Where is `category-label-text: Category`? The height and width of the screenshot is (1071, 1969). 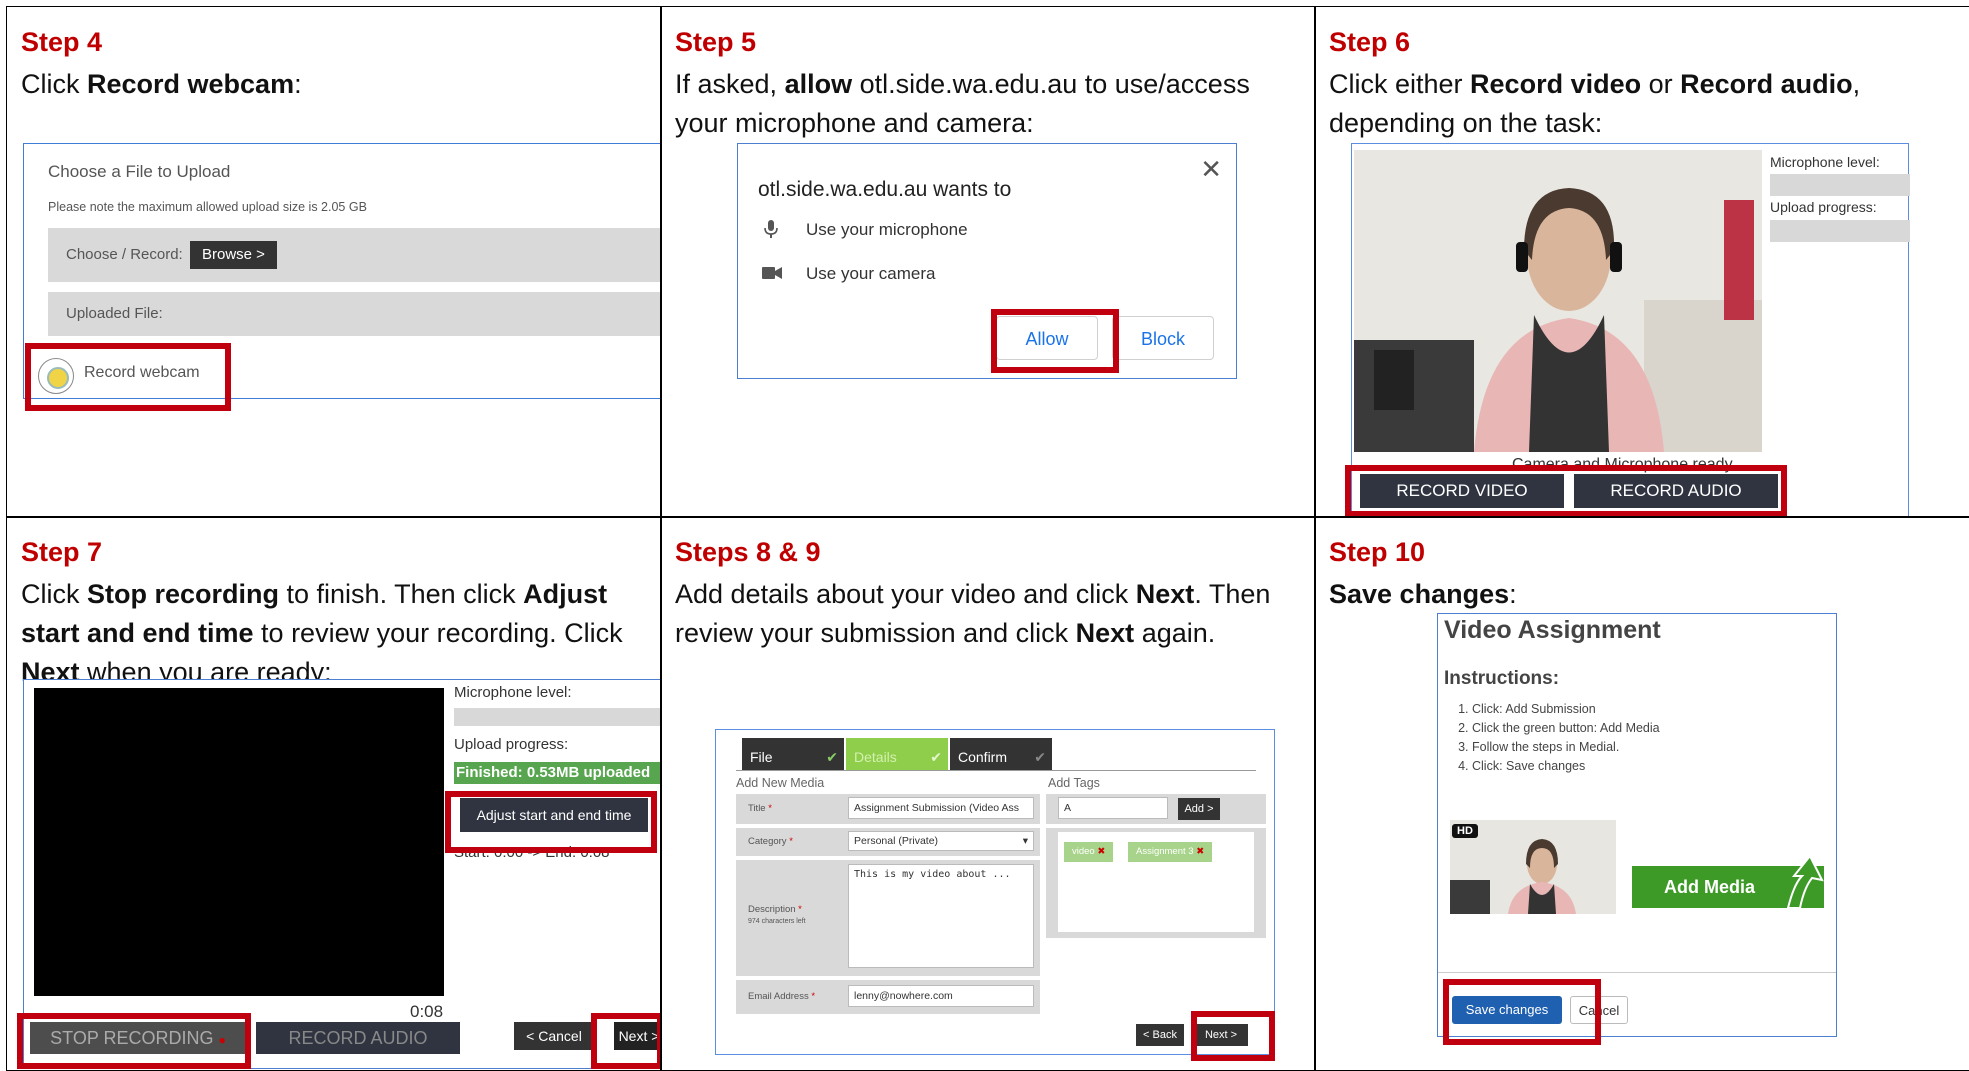 category-label-text: Category is located at coordinates (767, 841).